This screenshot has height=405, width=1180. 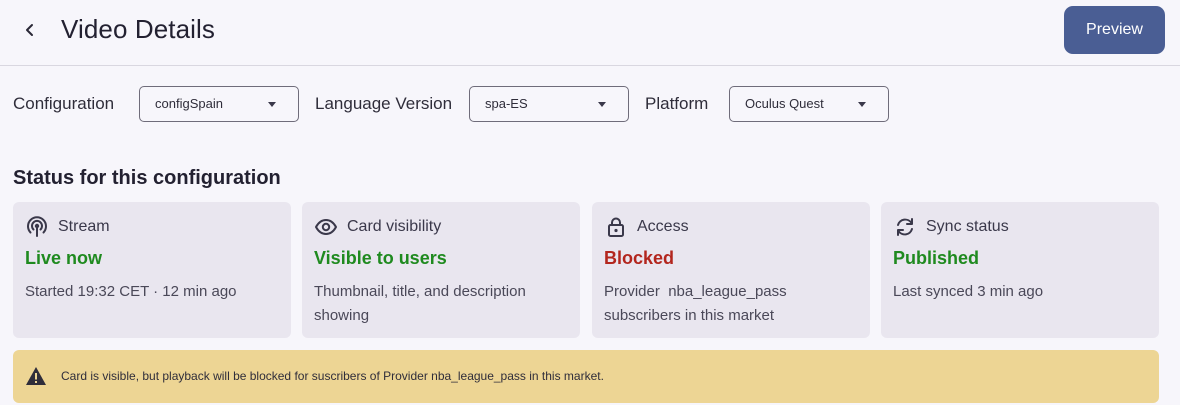 I want to click on warning-icon, so click(x=36, y=376).